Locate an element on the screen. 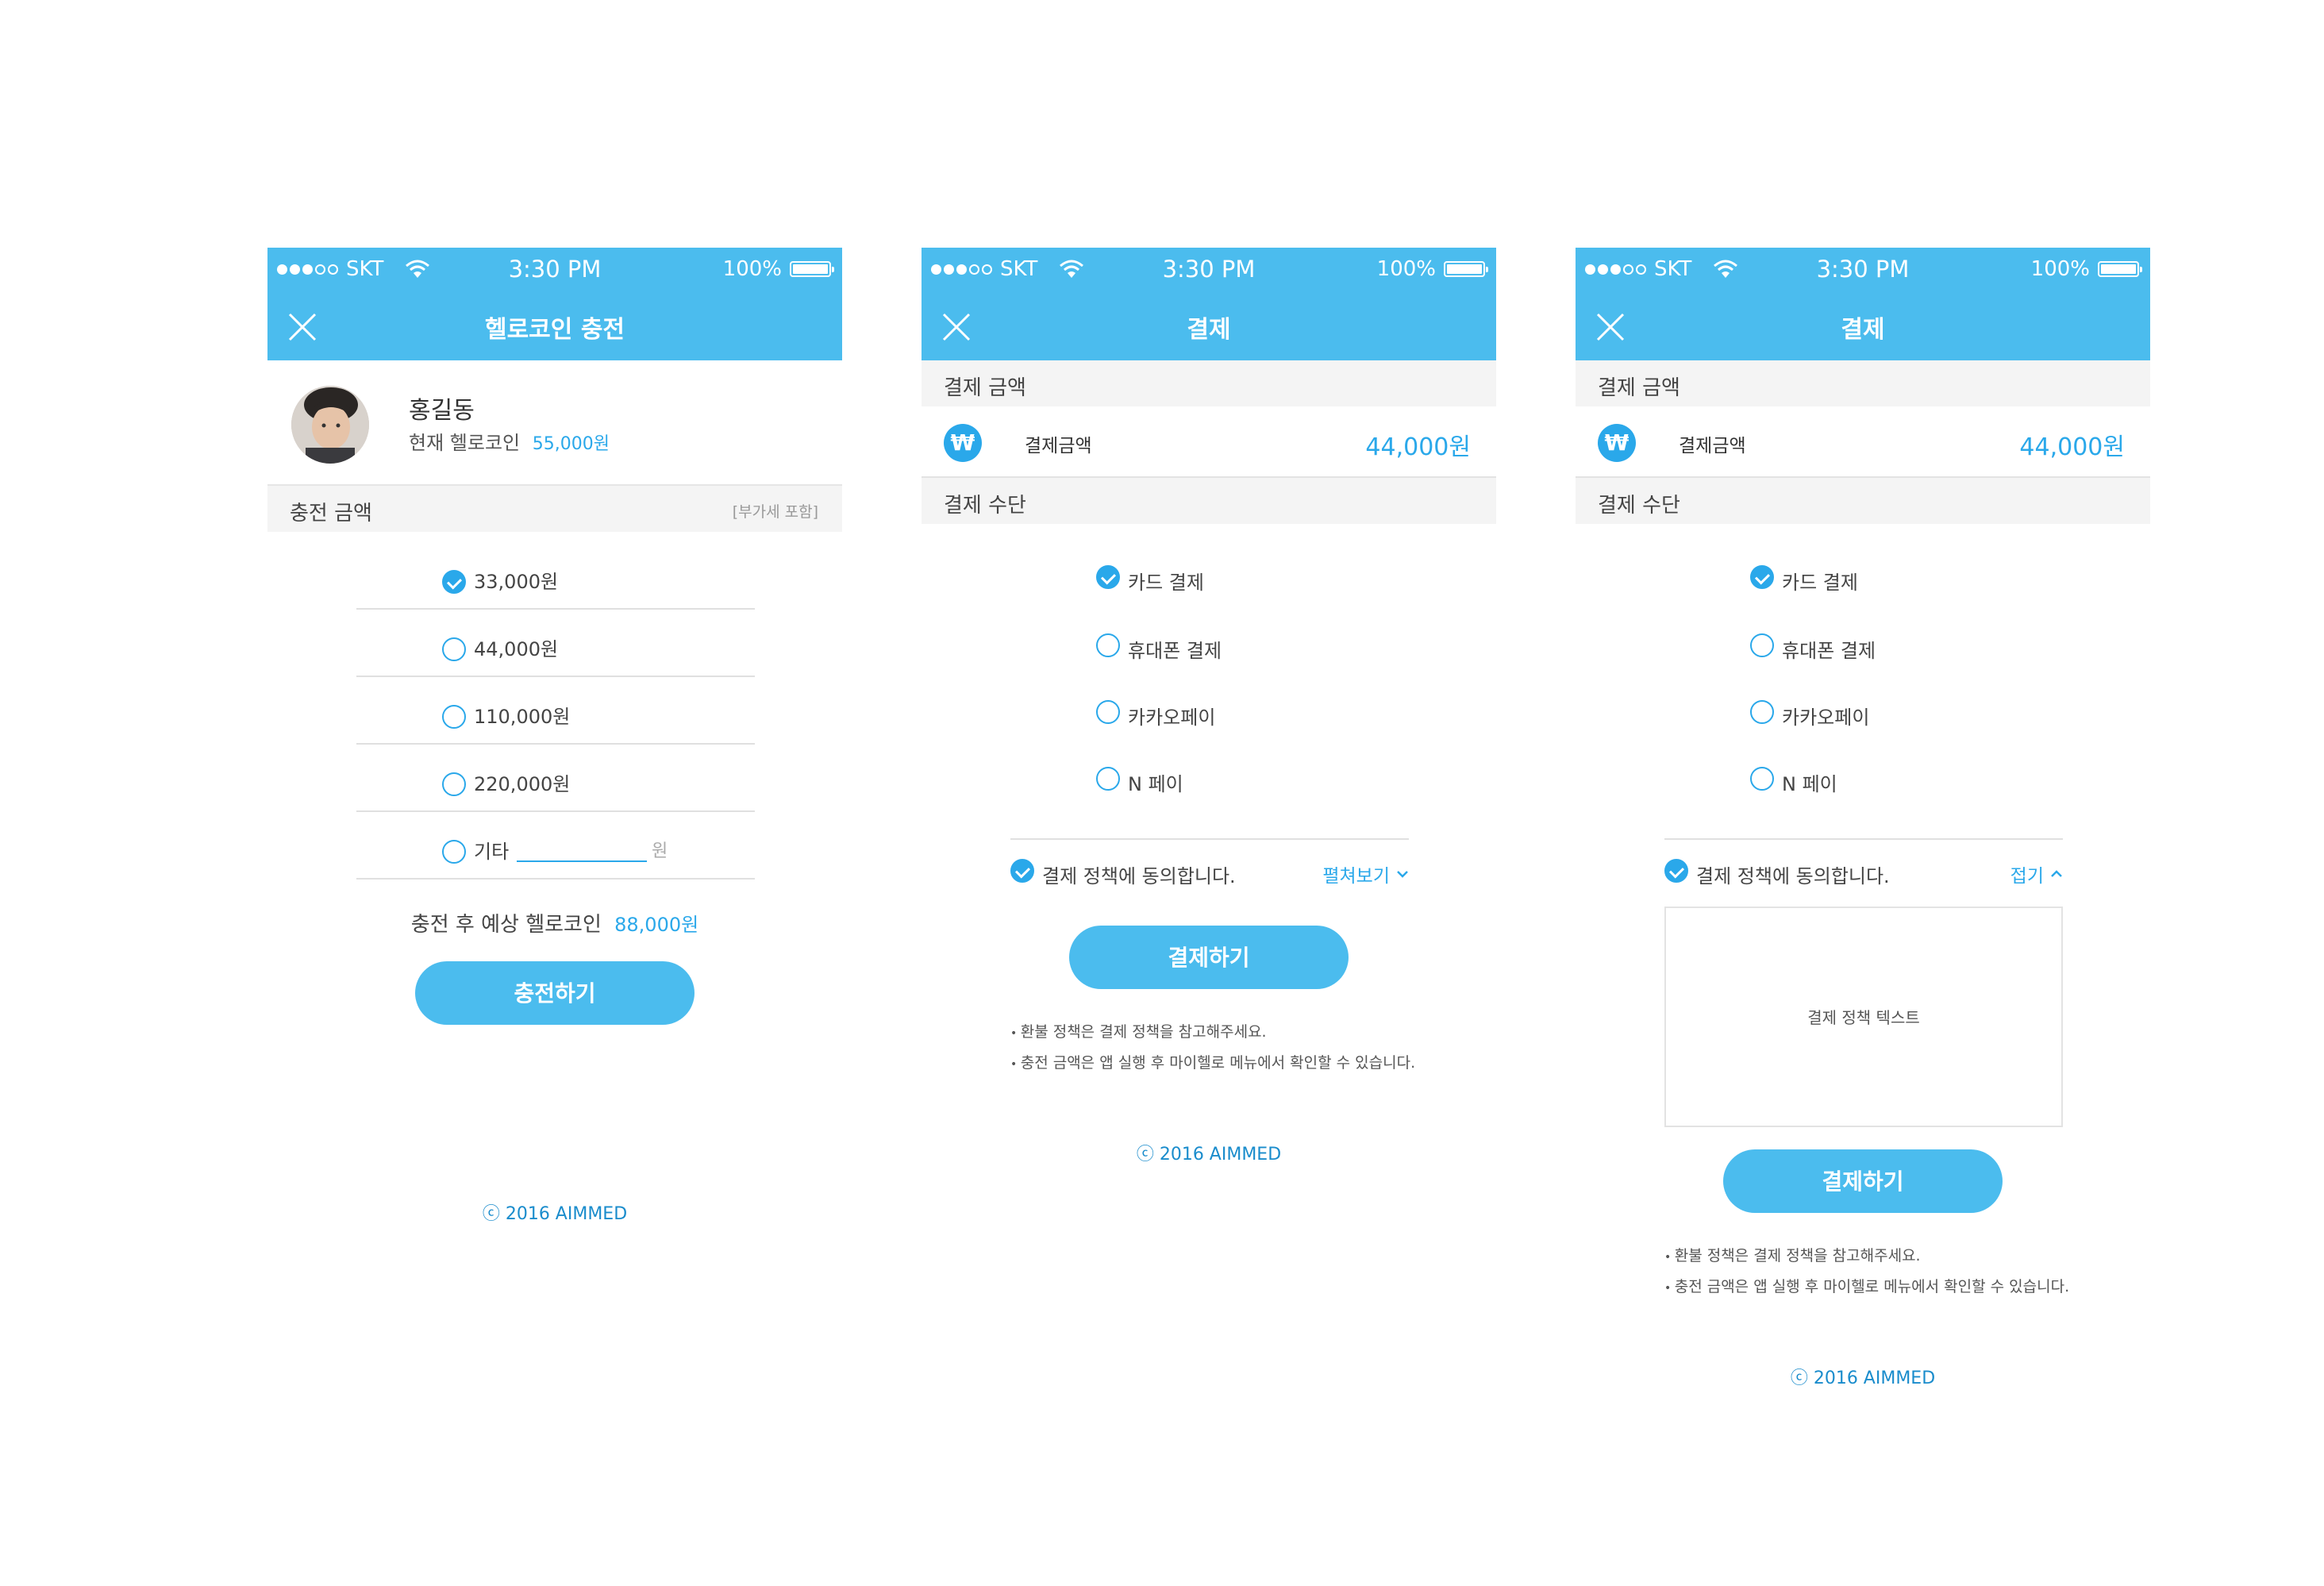  current-coin: 현재 헬로코인 55,000원 is located at coordinates (509, 441).